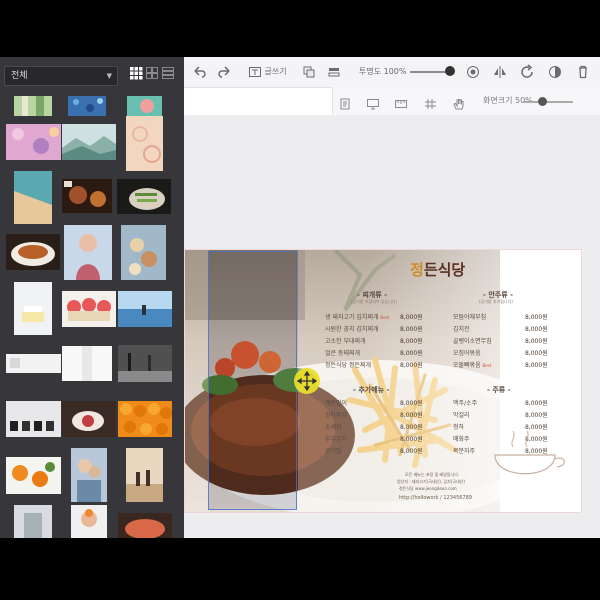  Describe the element at coordinates (19, 76) in the screenshot. I see `category-select-value: 전체` at that location.